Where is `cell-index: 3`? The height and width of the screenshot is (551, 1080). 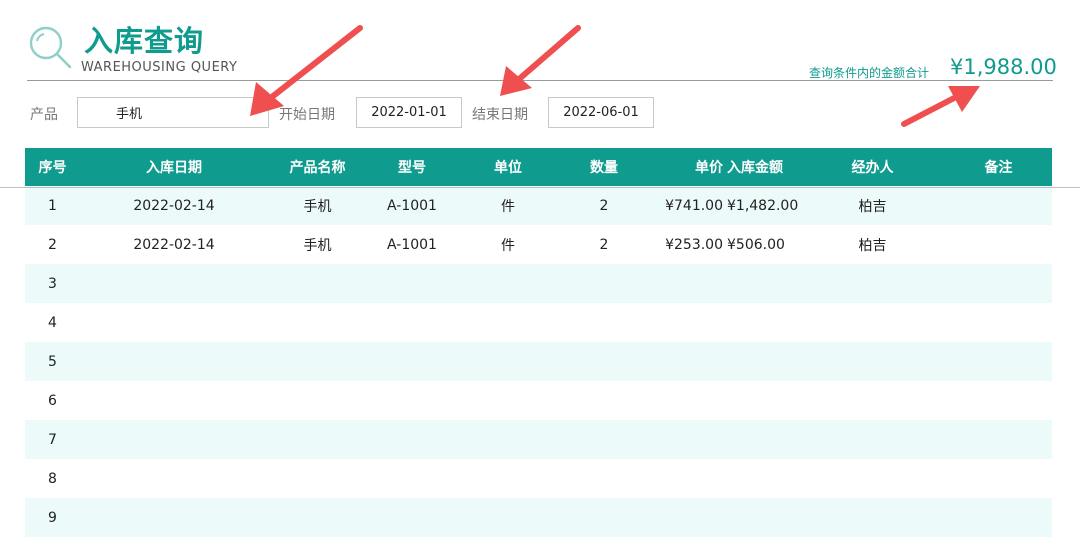 cell-index: 3 is located at coordinates (52, 283).